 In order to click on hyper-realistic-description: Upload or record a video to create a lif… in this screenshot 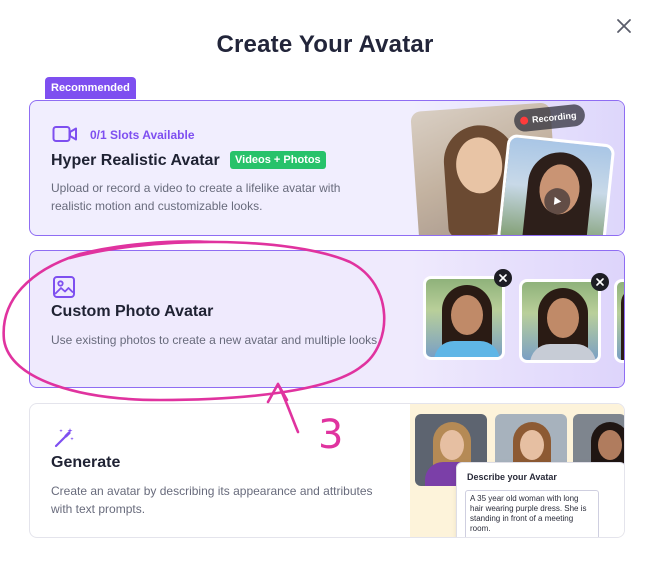, I will do `click(196, 197)`.